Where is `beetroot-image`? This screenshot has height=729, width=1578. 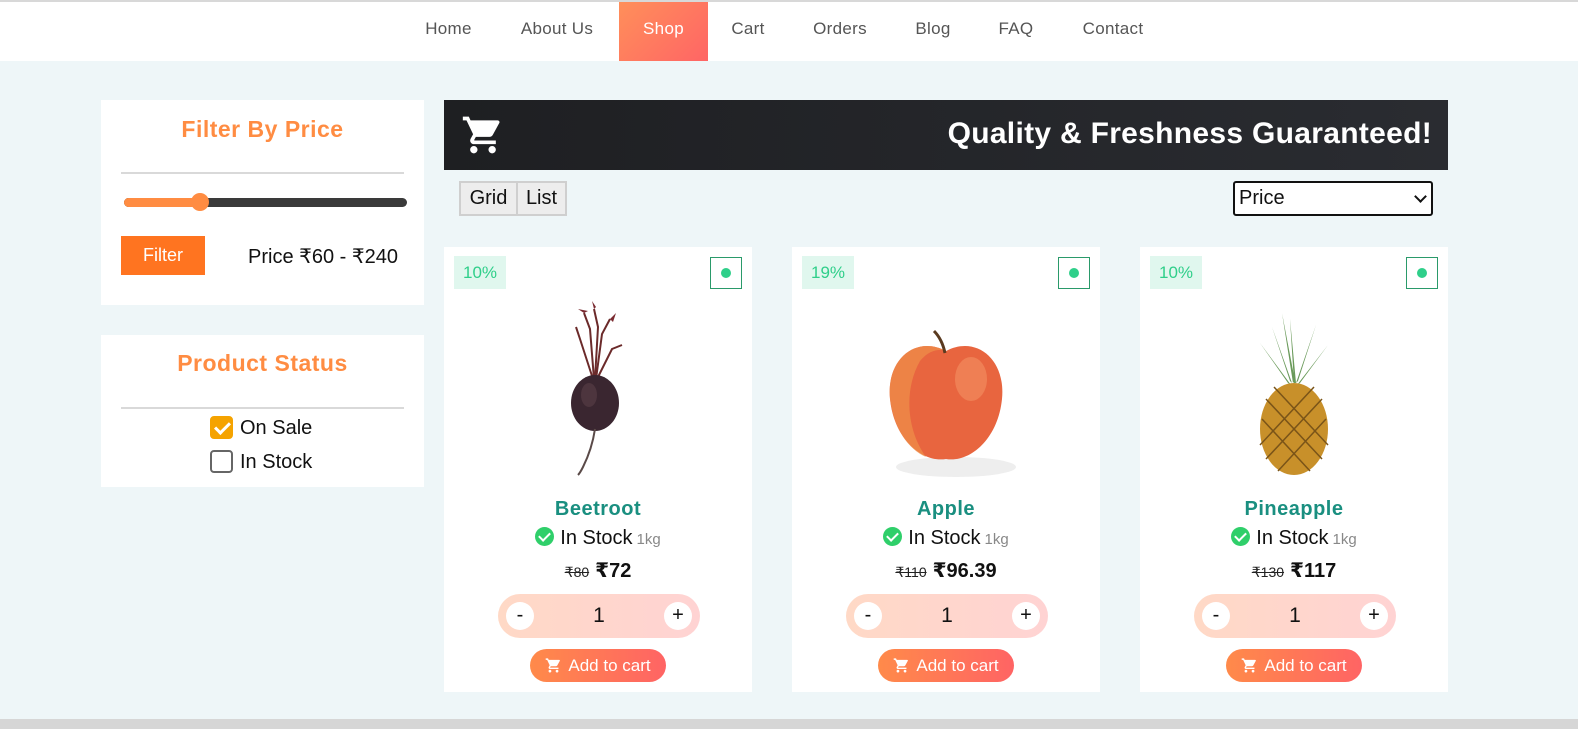 beetroot-image is located at coordinates (597, 388).